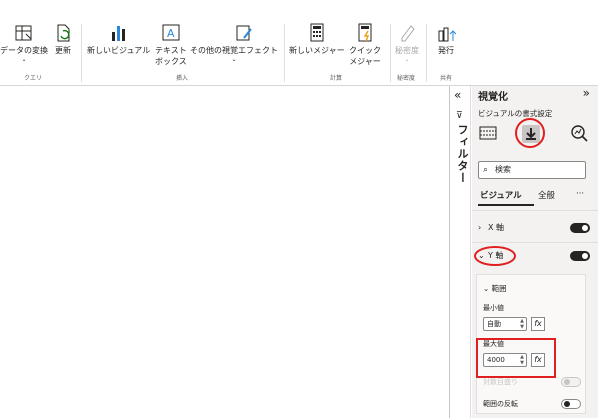 The image size is (598, 418). I want to click on invert-range-toggle, so click(571, 404).